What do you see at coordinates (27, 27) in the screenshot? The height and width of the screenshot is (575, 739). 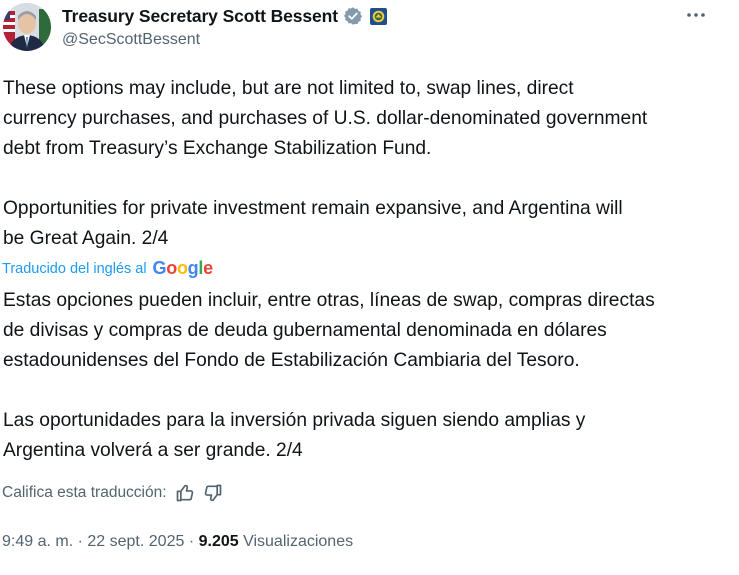 I see `author-avatar` at bounding box center [27, 27].